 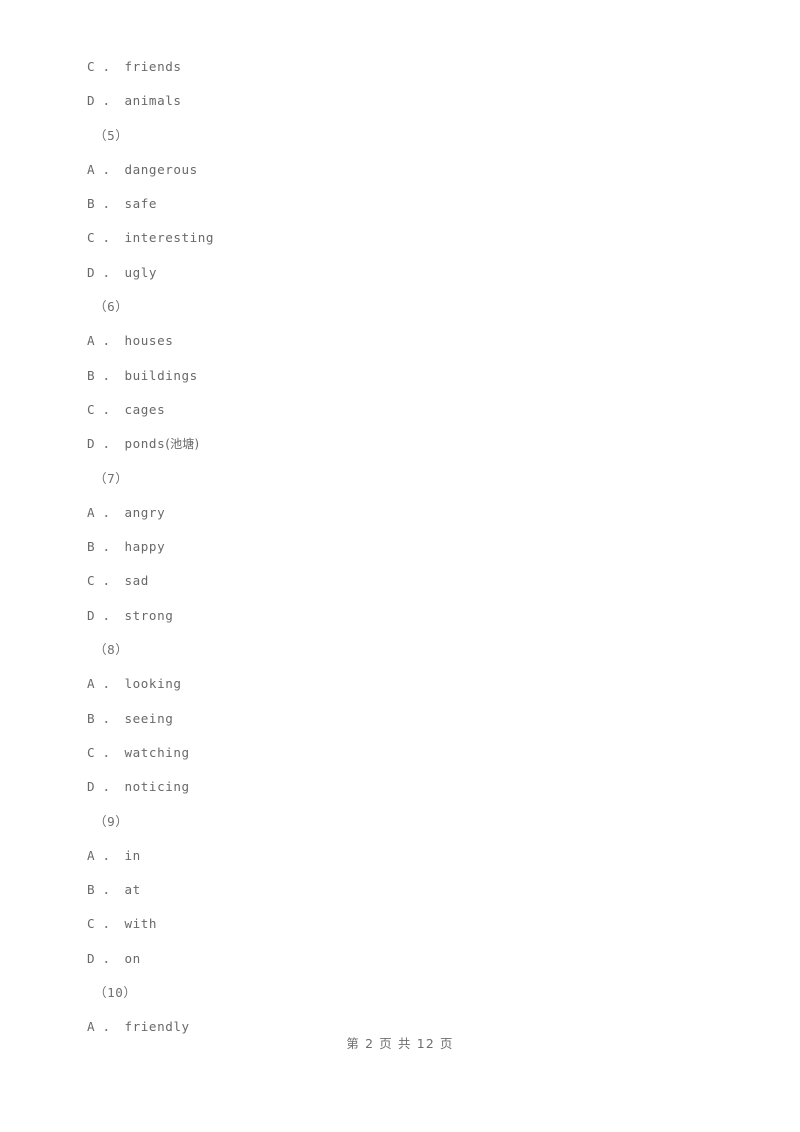 What do you see at coordinates (134, 684) in the screenshot?
I see `answer-option: A ． looking` at bounding box center [134, 684].